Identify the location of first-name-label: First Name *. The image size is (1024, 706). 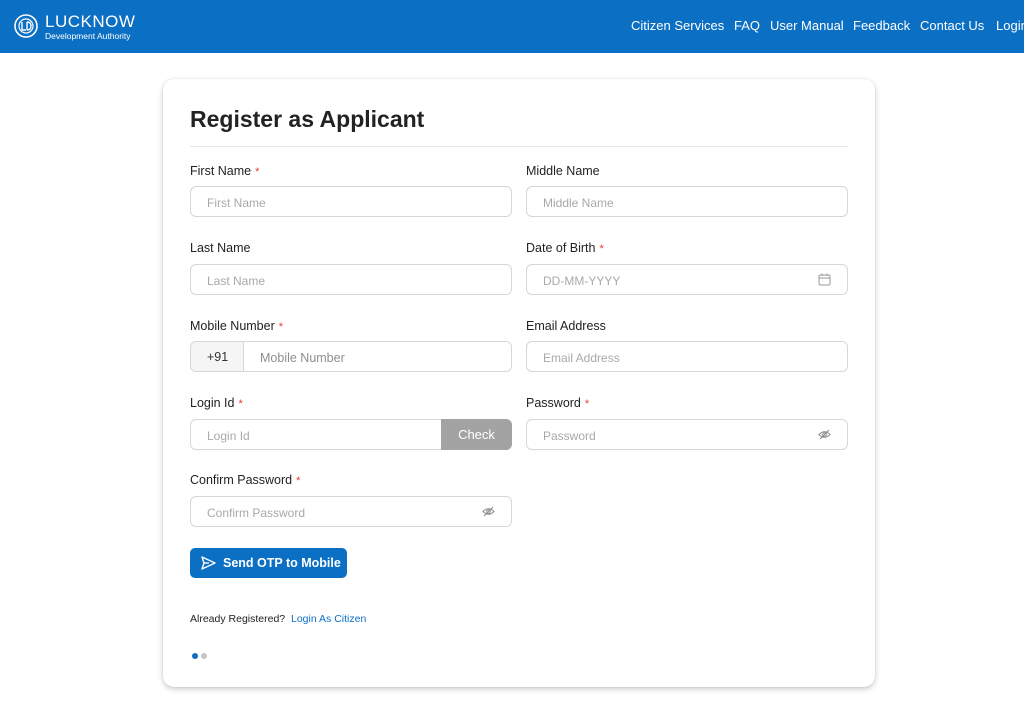
(225, 171).